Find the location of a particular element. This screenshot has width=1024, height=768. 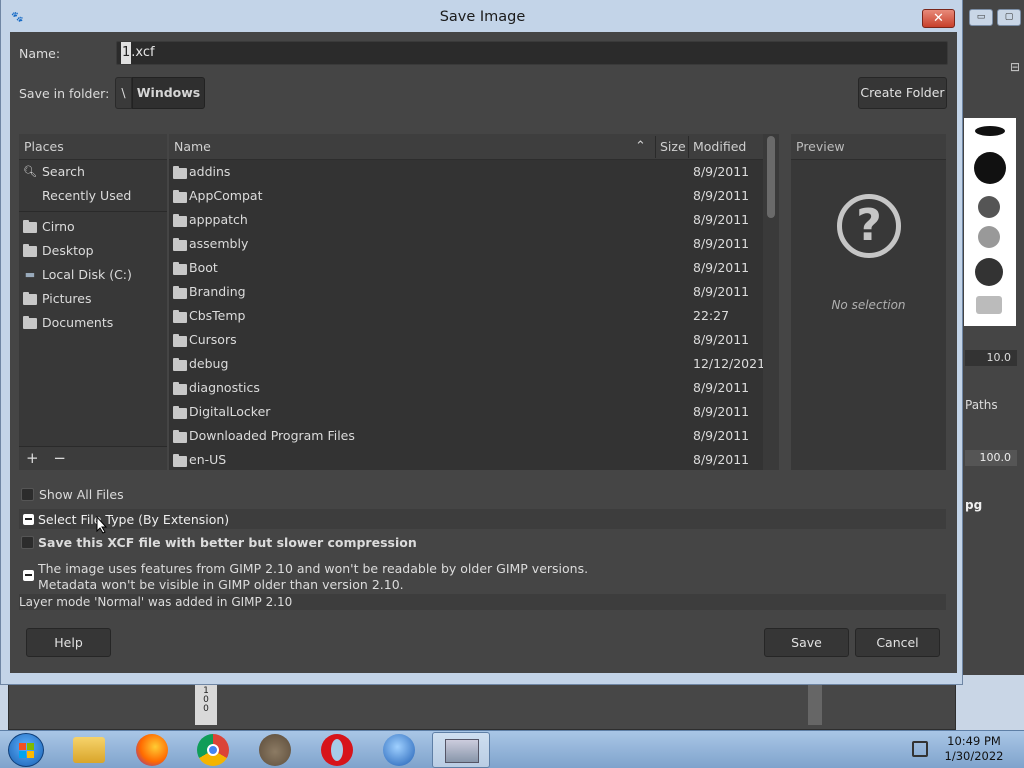

gimp-icon is located at coordinates (275, 750).